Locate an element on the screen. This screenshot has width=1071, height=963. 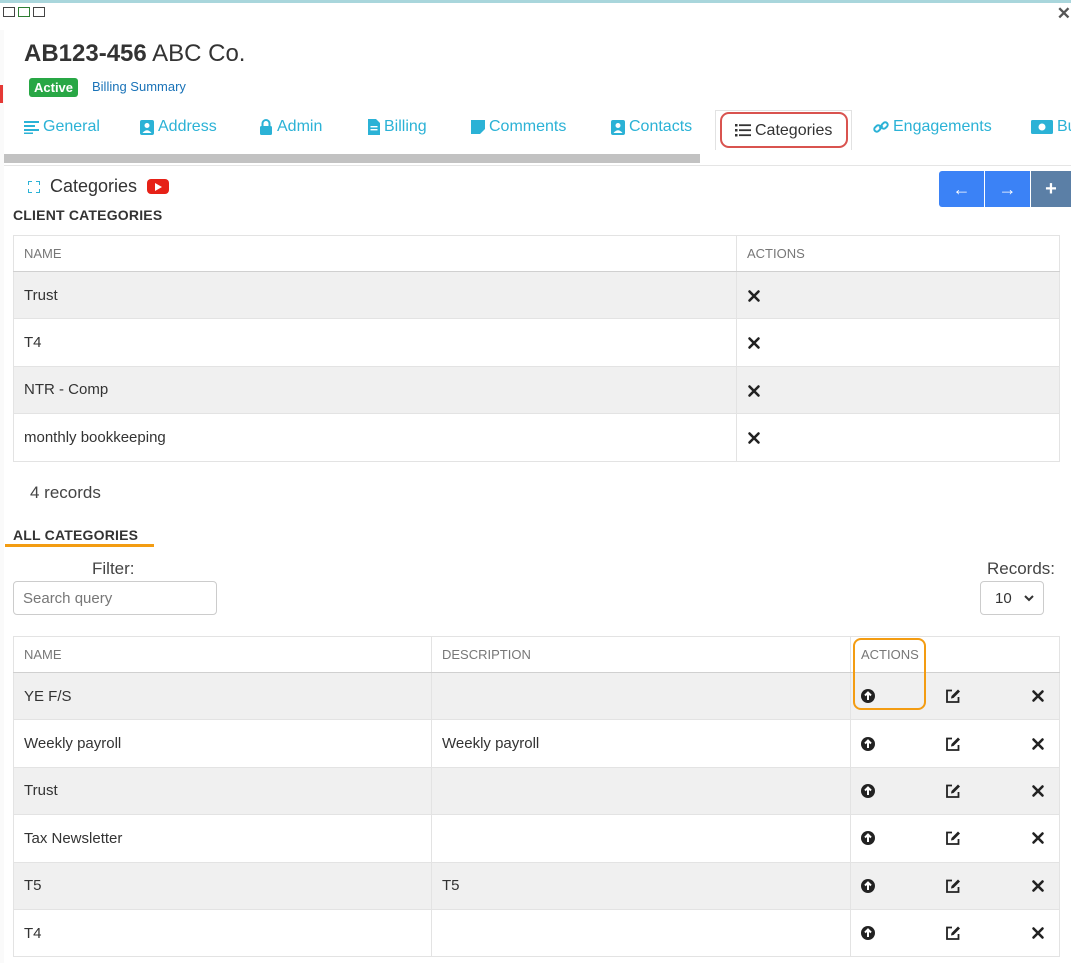
record-count: 4 records is located at coordinates (65, 492).